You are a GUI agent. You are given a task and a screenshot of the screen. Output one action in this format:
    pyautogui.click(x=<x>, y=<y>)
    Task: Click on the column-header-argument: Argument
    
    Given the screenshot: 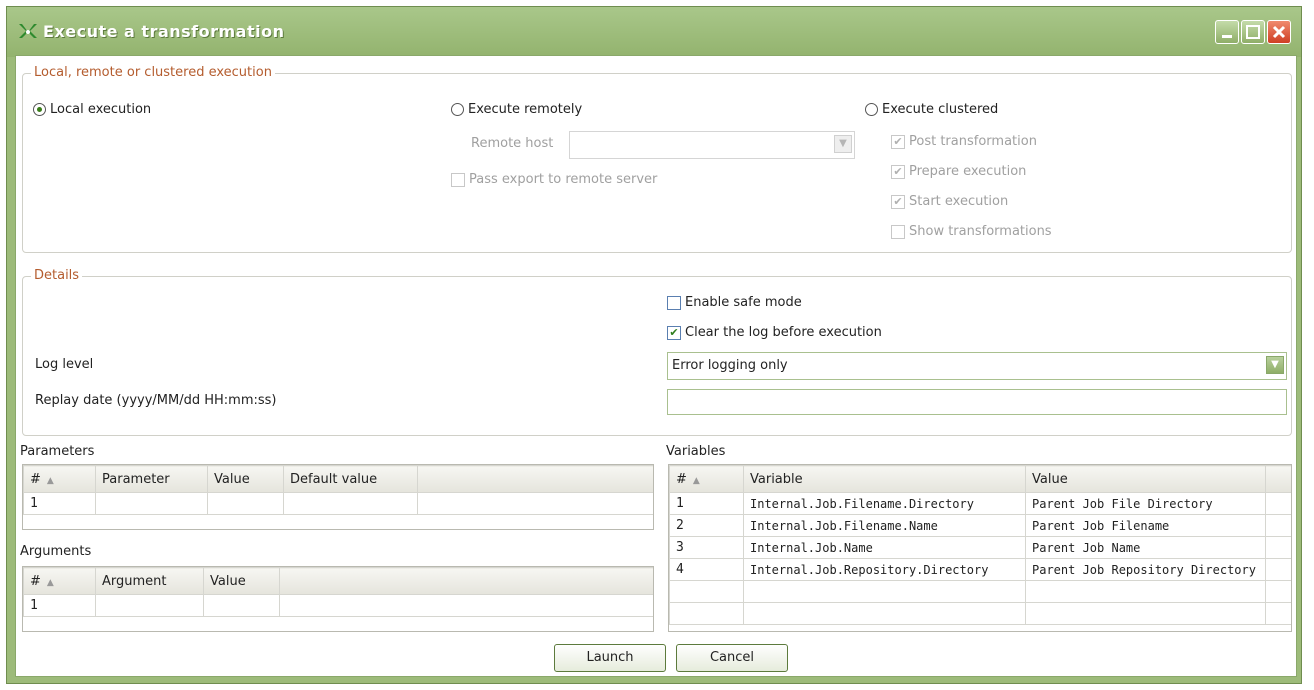 What is the action you would take?
    pyautogui.click(x=149, y=581)
    